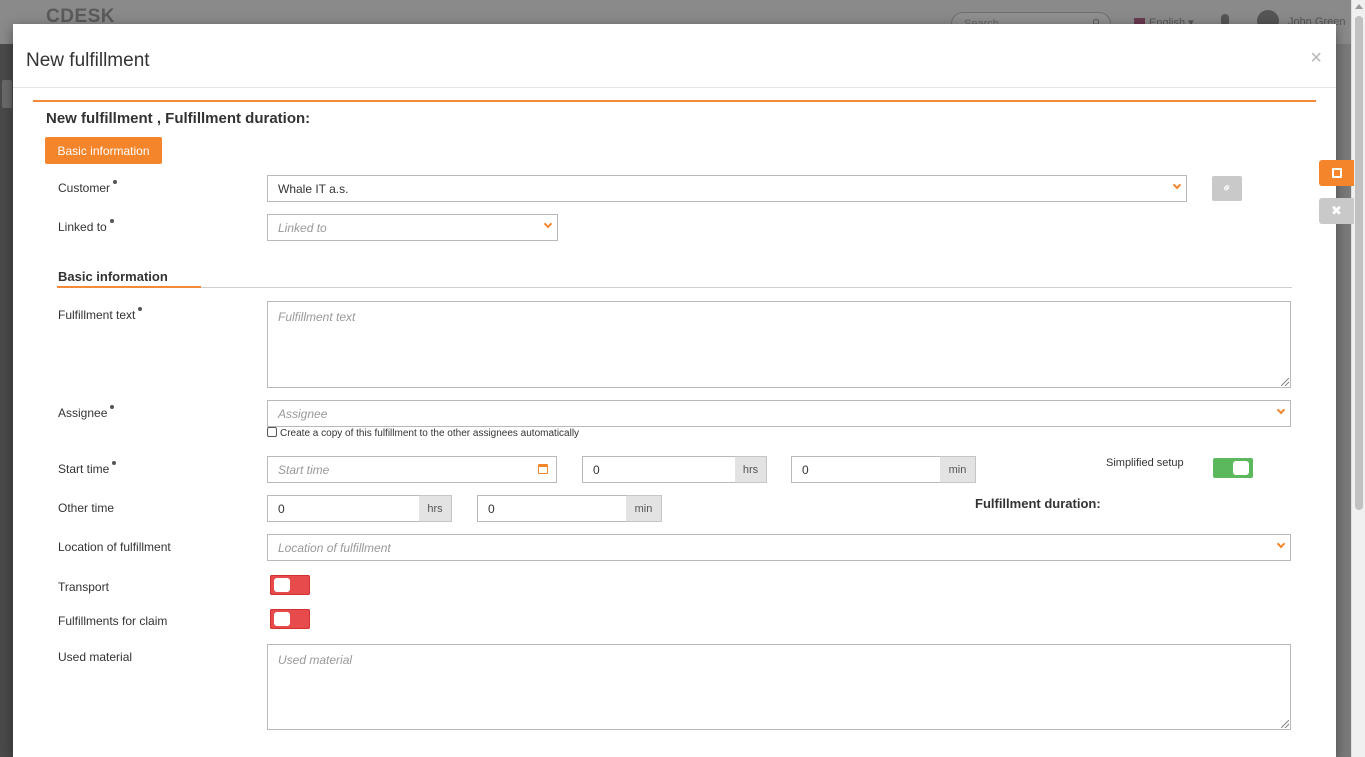 This screenshot has width=1365, height=757. What do you see at coordinates (97, 315) in the screenshot?
I see `fulfillment-text-label-text: Fulfillment text` at bounding box center [97, 315].